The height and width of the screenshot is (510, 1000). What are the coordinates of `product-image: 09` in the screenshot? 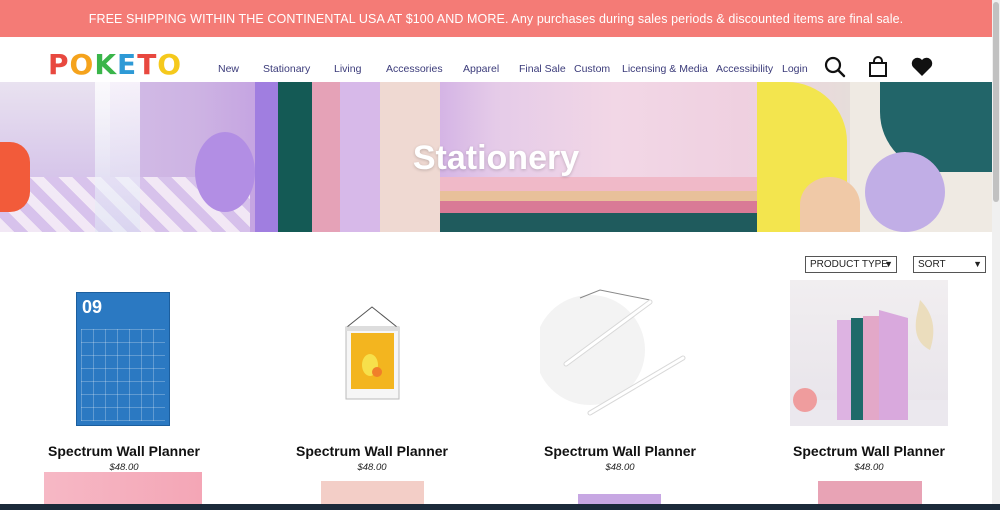 It's located at (123, 359).